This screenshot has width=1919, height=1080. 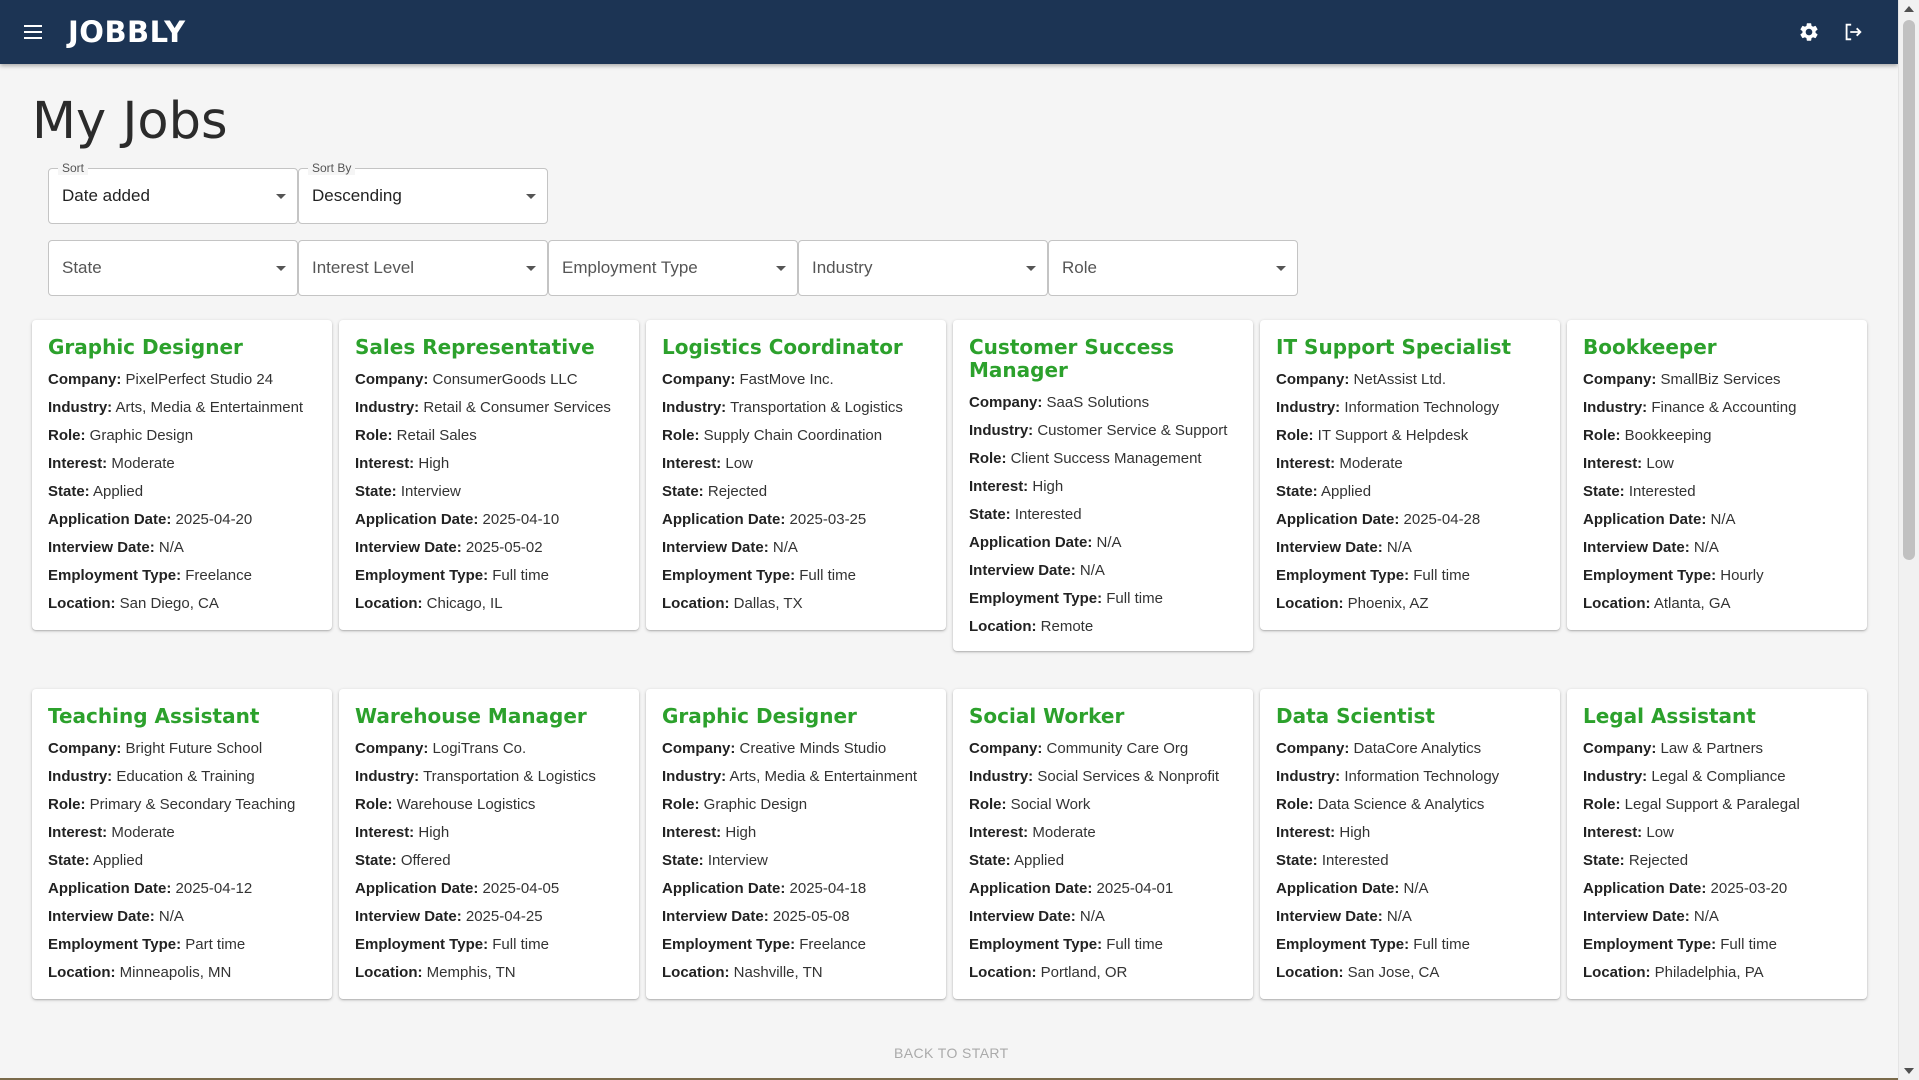 I want to click on scrollbar-thumb, so click(x=1909, y=290).